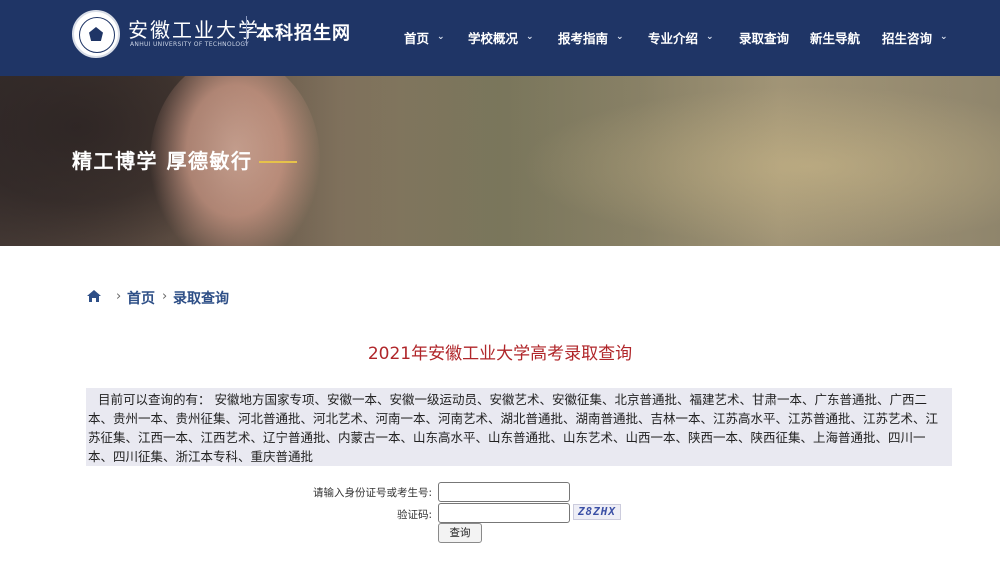 The height and width of the screenshot is (584, 1000). Describe the element at coordinates (417, 38) in the screenshot. I see `nav-label: 首页` at that location.